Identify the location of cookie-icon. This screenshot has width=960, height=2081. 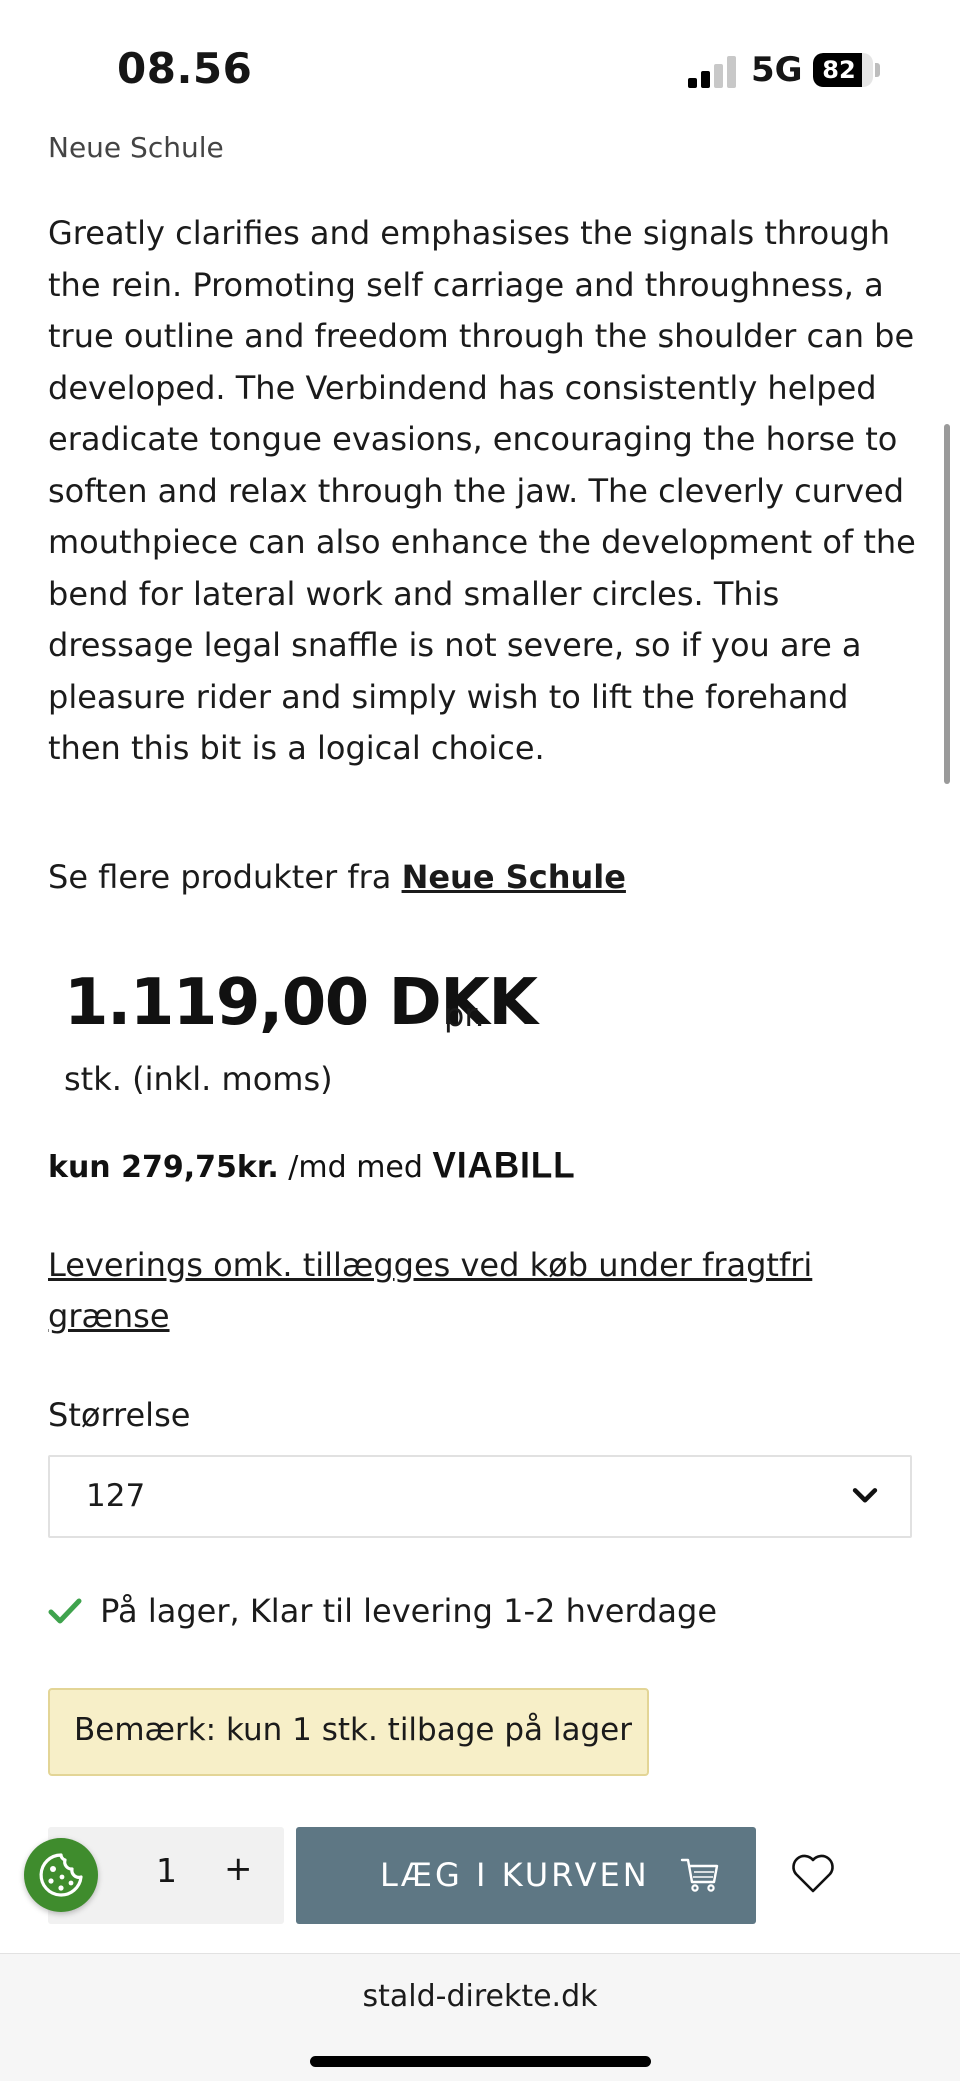
(61, 1875).